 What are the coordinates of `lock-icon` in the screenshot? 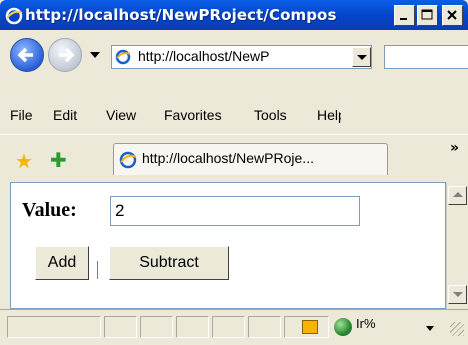 It's located at (310, 327).